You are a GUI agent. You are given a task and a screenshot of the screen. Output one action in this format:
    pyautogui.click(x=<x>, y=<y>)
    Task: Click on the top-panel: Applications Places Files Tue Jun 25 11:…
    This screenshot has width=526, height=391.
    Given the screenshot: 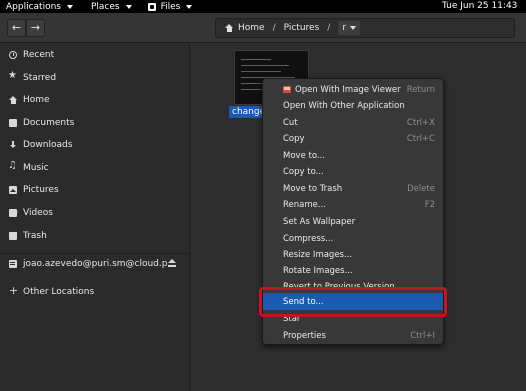 What is the action you would take?
    pyautogui.click(x=263, y=6)
    